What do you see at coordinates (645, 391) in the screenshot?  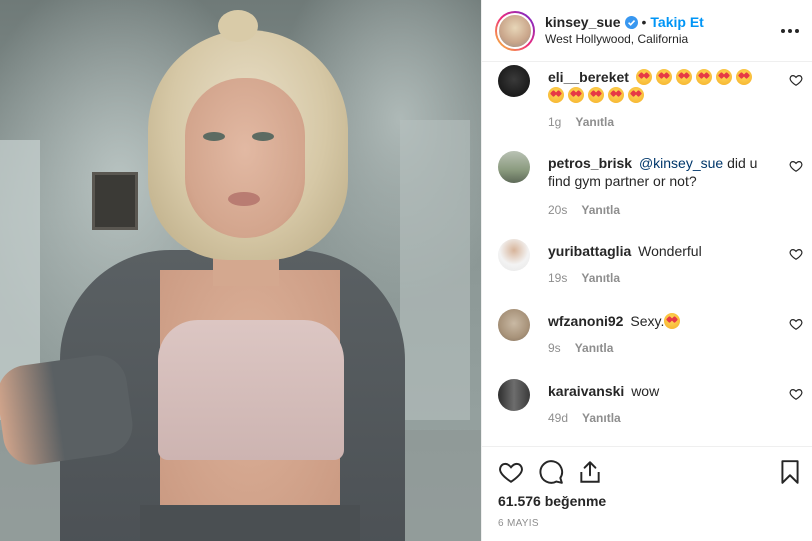 I see `comment-text: wow` at bounding box center [645, 391].